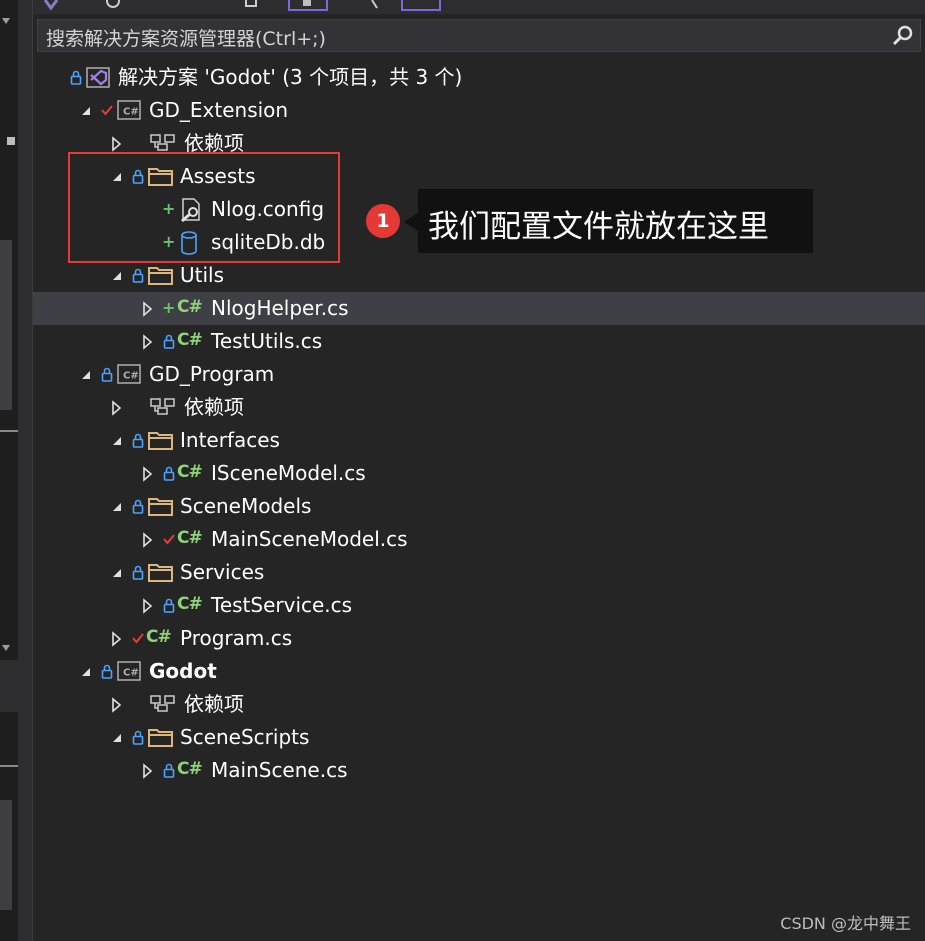  What do you see at coordinates (230, 440) in the screenshot?
I see `tree-item-label: Interfaces` at bounding box center [230, 440].